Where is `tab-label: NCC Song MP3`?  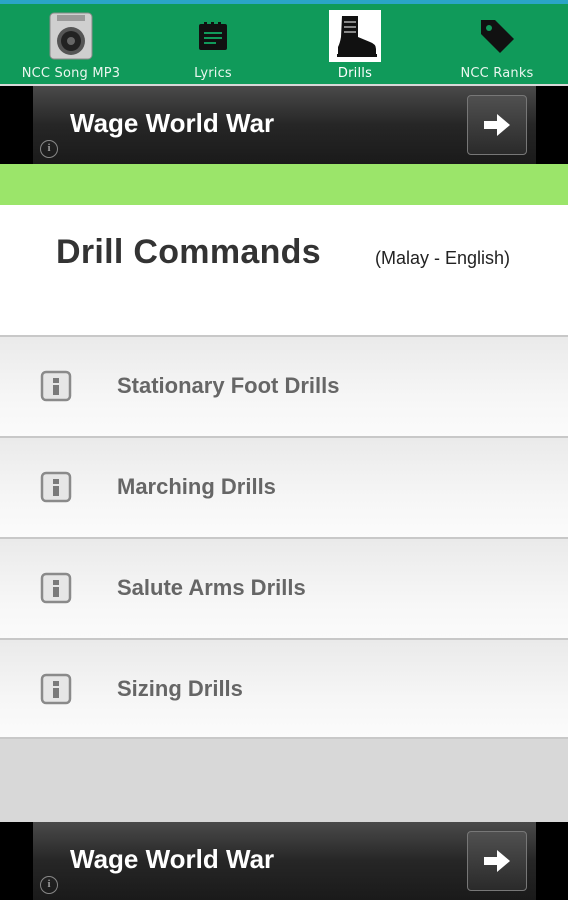
tab-label: NCC Song MP3 is located at coordinates (71, 73).